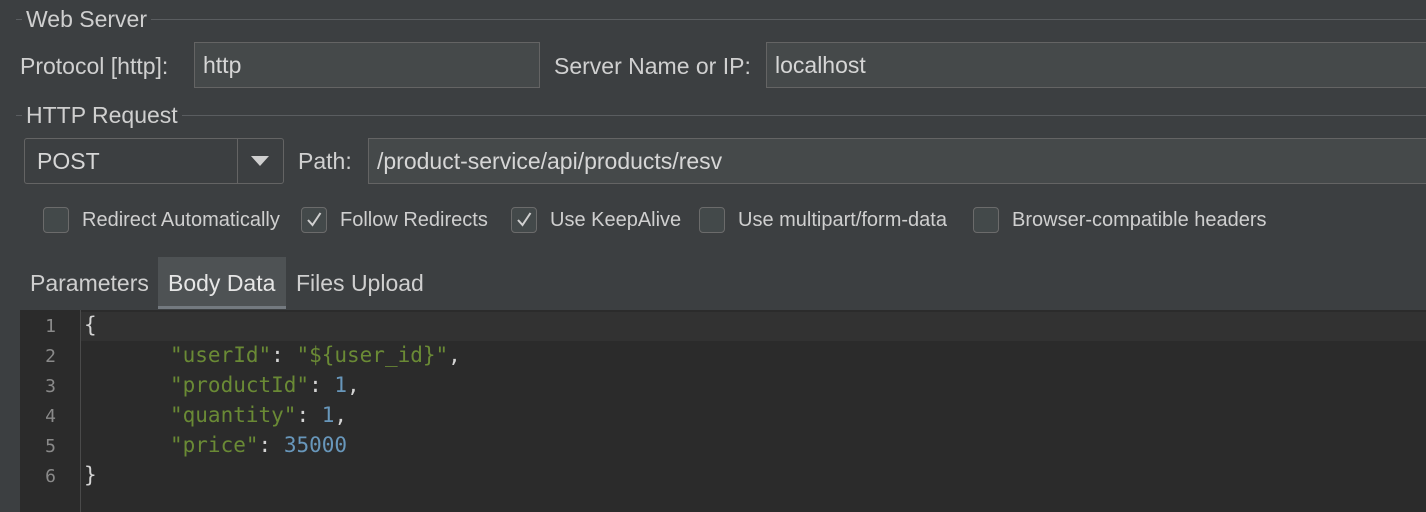 The height and width of the screenshot is (512, 1426). Describe the element at coordinates (616, 220) in the screenshot. I see `use-keepalive-label: Use KeepAlive` at that location.